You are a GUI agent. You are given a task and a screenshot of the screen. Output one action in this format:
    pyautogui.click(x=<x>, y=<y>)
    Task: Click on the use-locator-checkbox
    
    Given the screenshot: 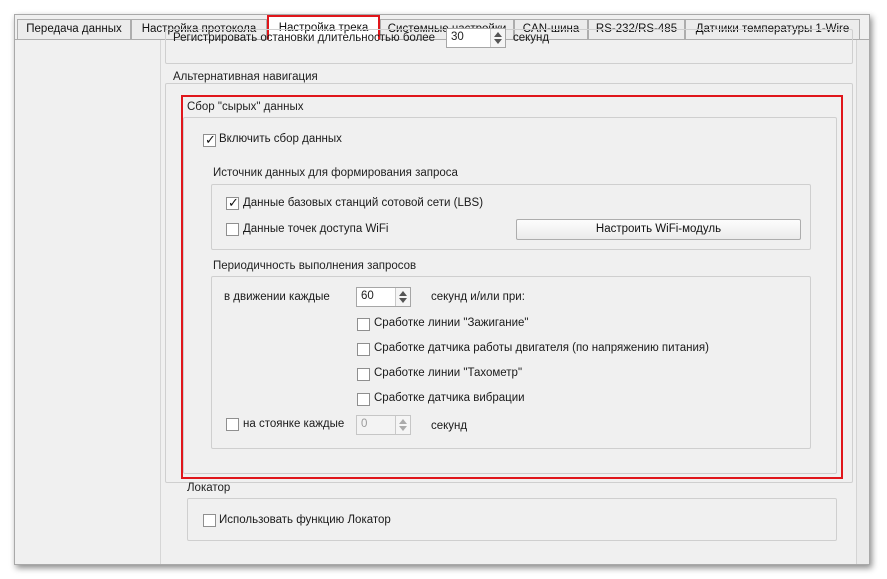 What is the action you would take?
    pyautogui.click(x=209, y=520)
    